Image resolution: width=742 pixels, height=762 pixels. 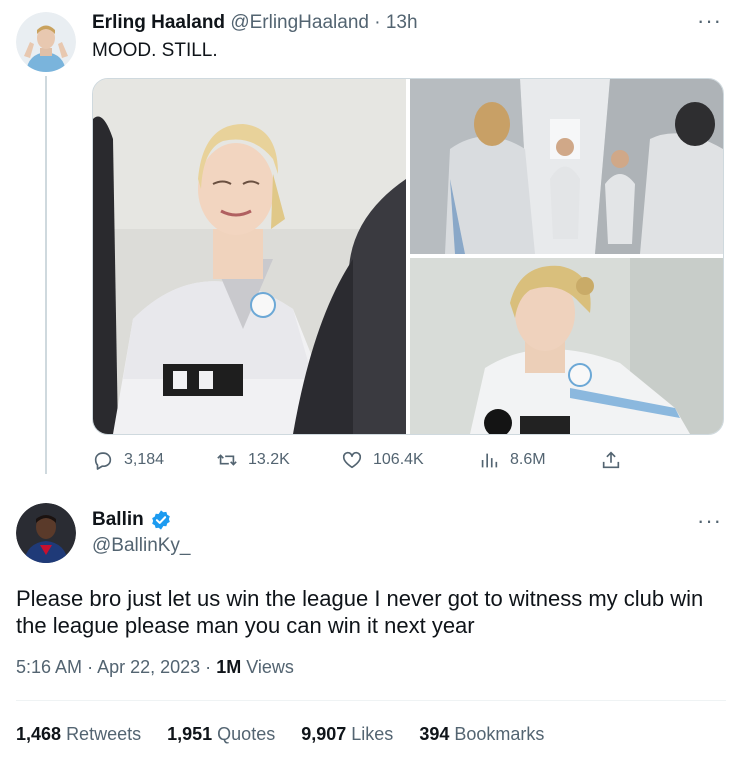 I want to click on views-count: 1M, so click(x=229, y=667).